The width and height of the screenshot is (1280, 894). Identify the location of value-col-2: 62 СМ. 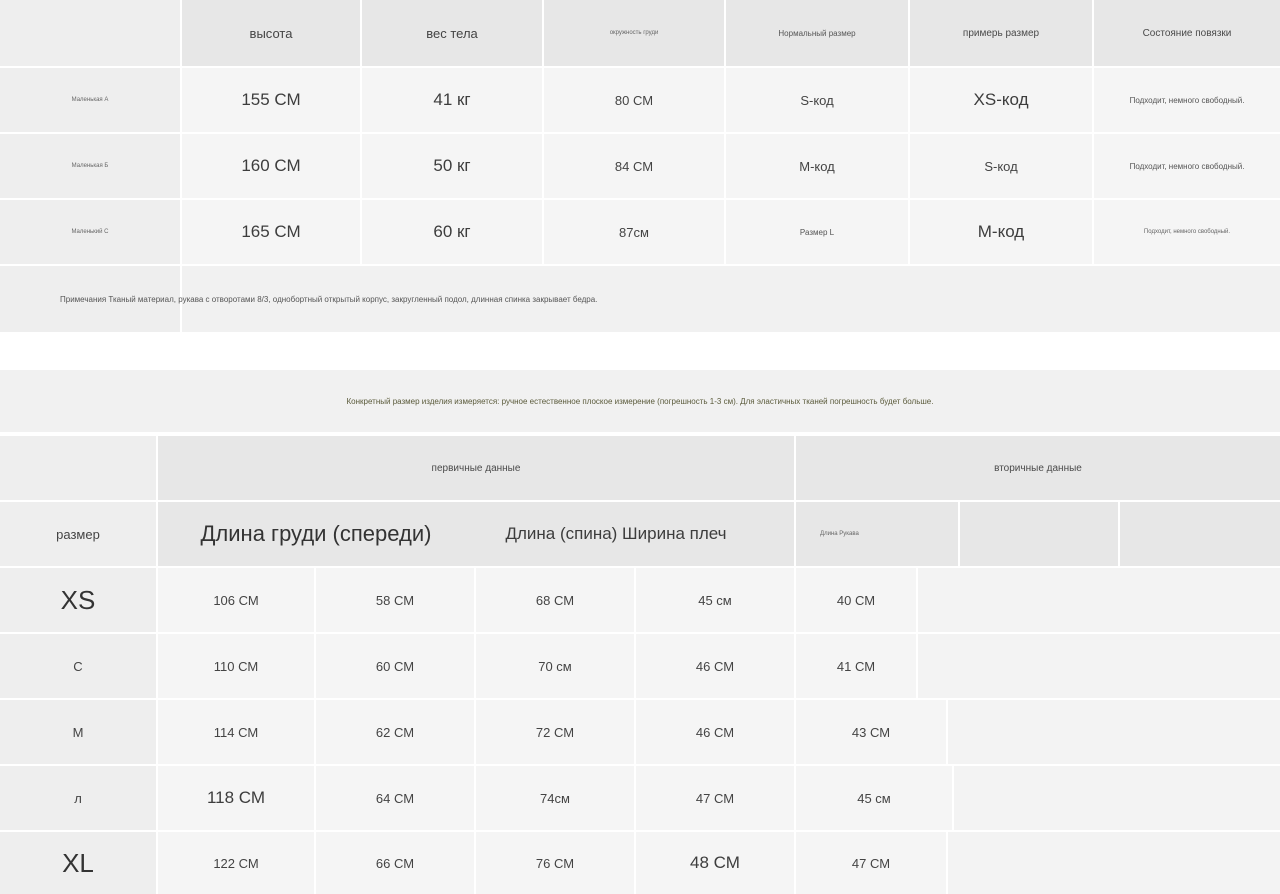
(395, 732).